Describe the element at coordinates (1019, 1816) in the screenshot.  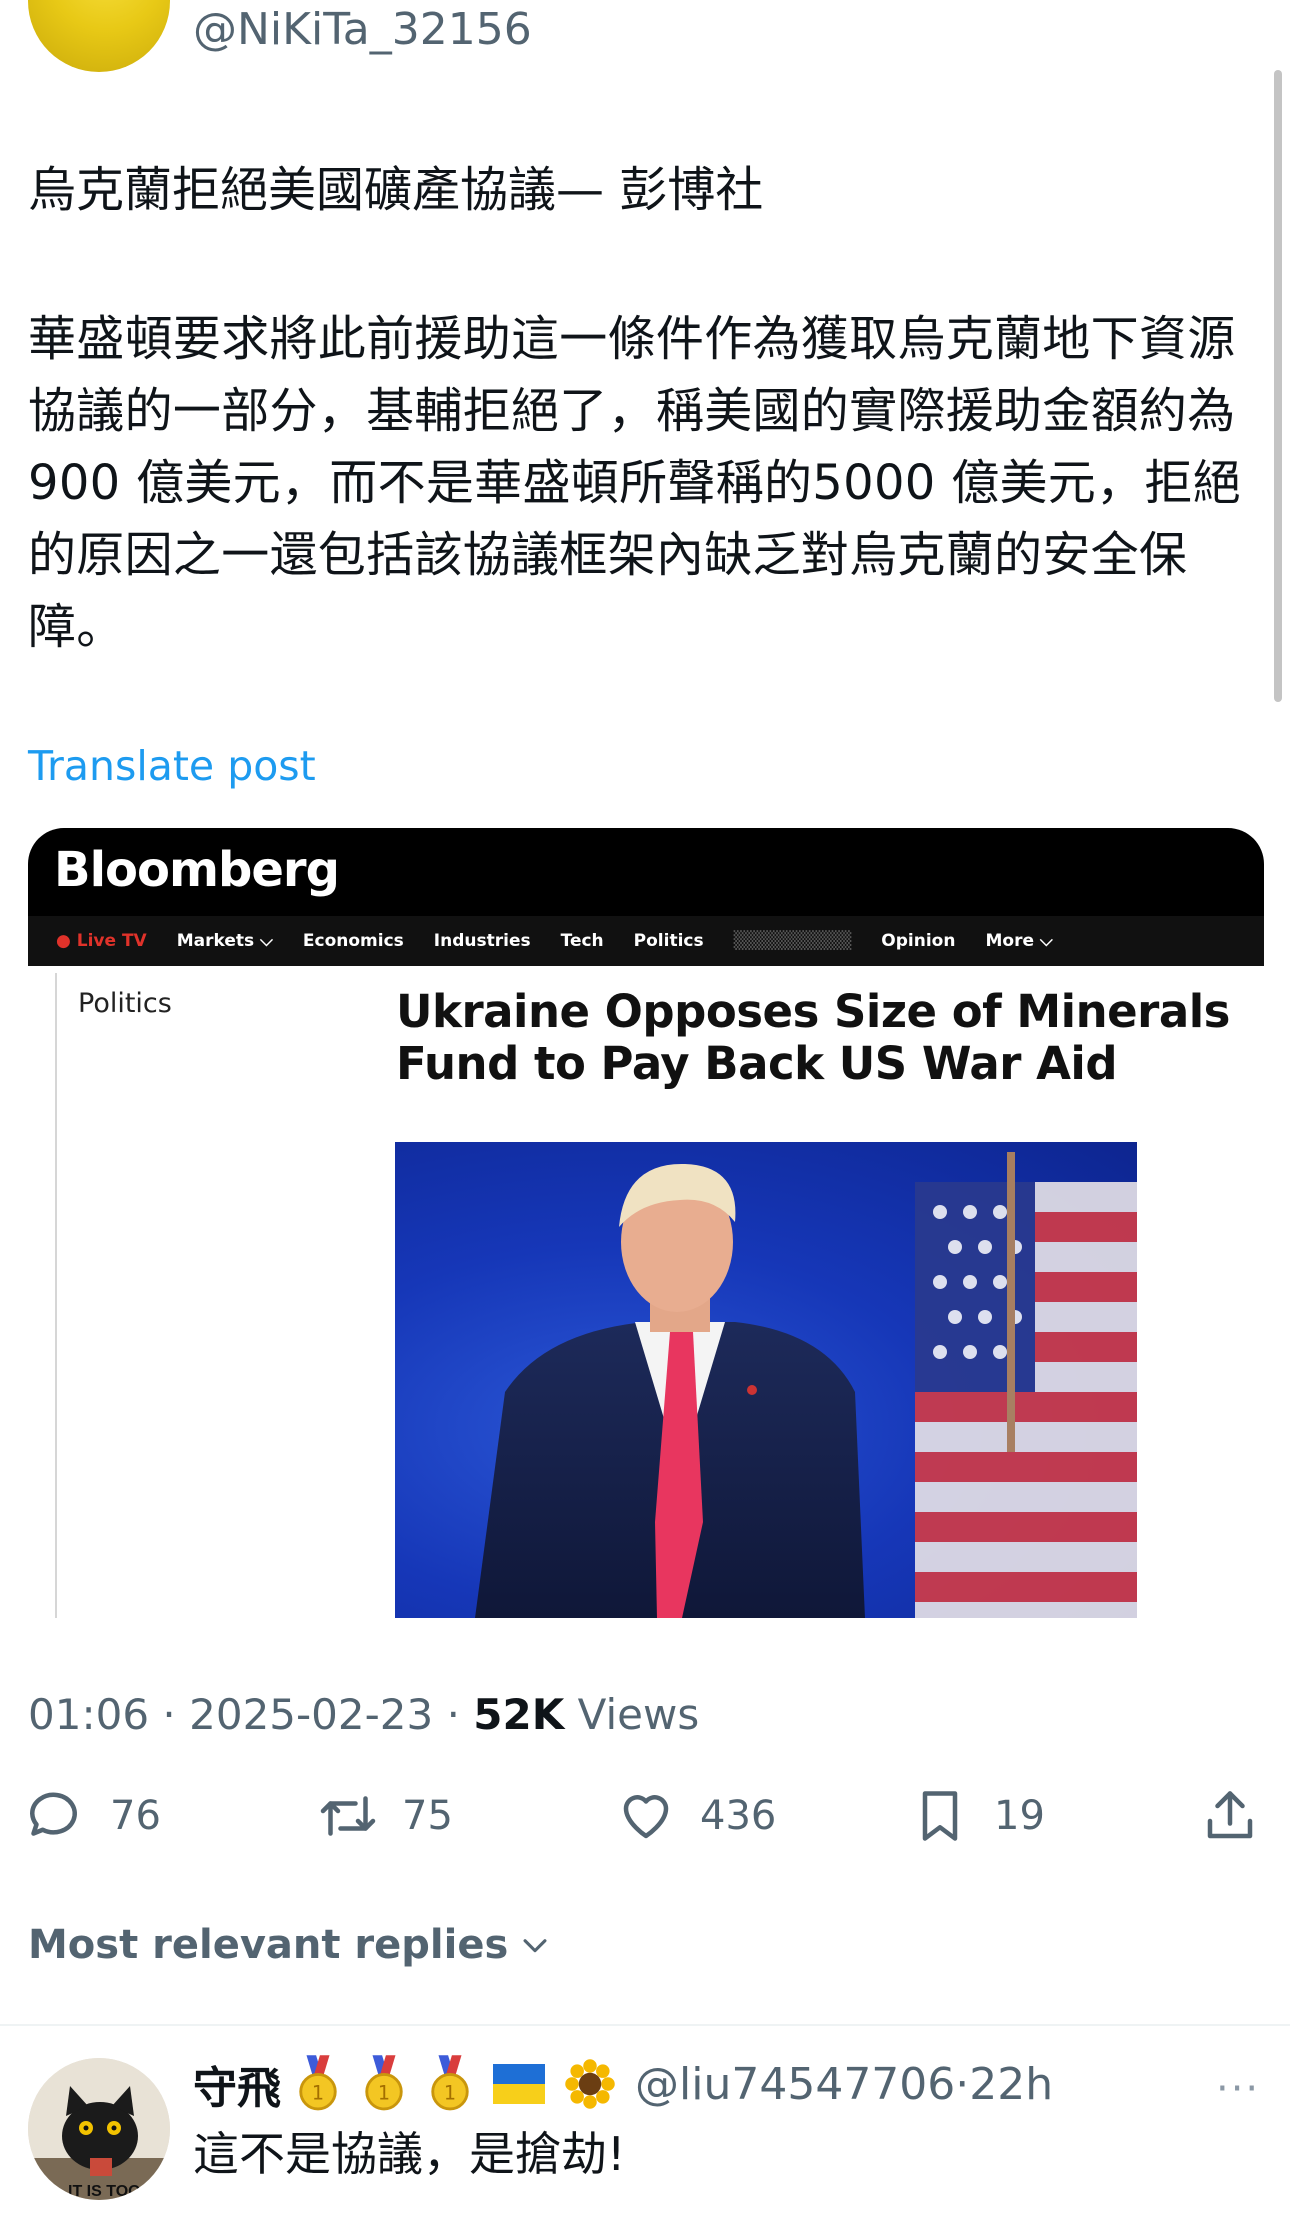
I see `bookmark-count: 19` at that location.